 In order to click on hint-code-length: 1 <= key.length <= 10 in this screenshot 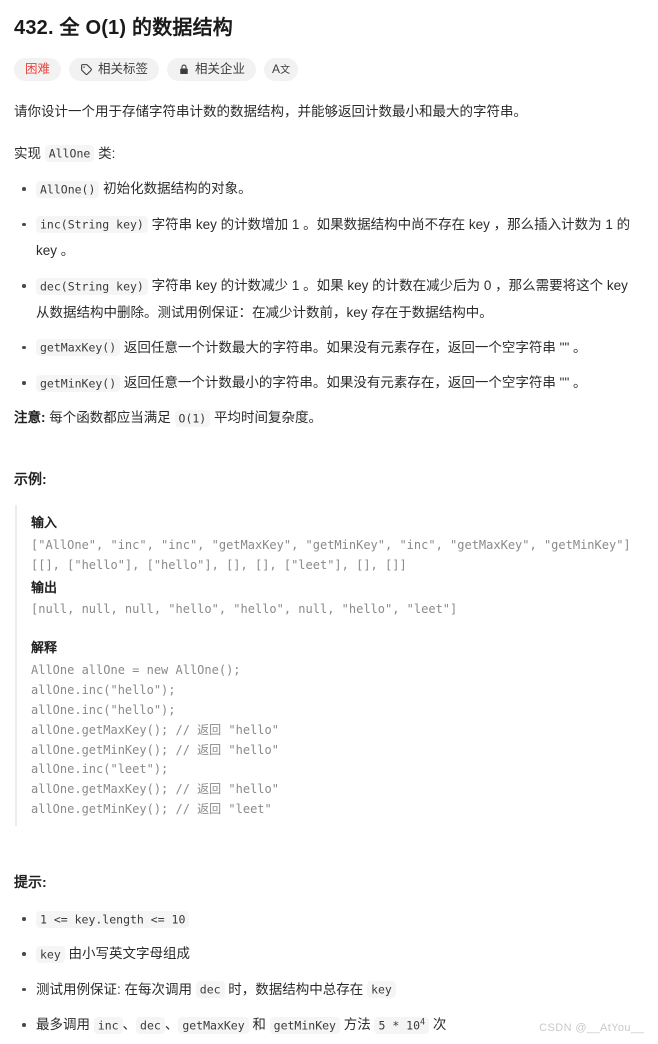, I will do `click(113, 919)`.